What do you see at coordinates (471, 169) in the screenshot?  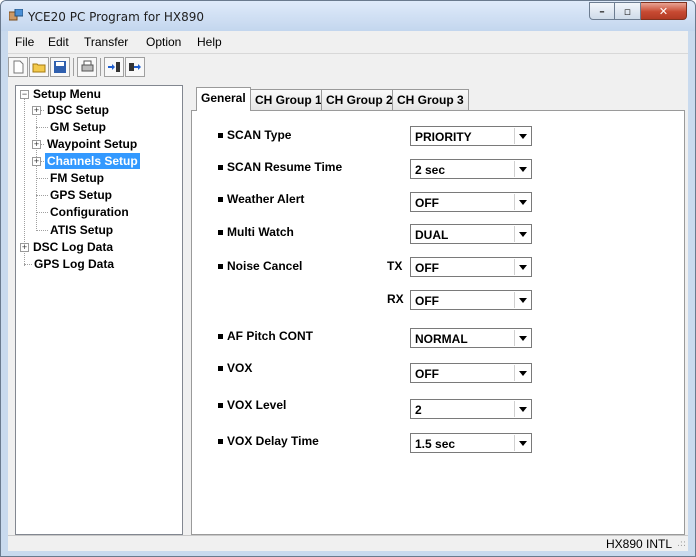 I see `scan-resume-time-select: 2 sec` at bounding box center [471, 169].